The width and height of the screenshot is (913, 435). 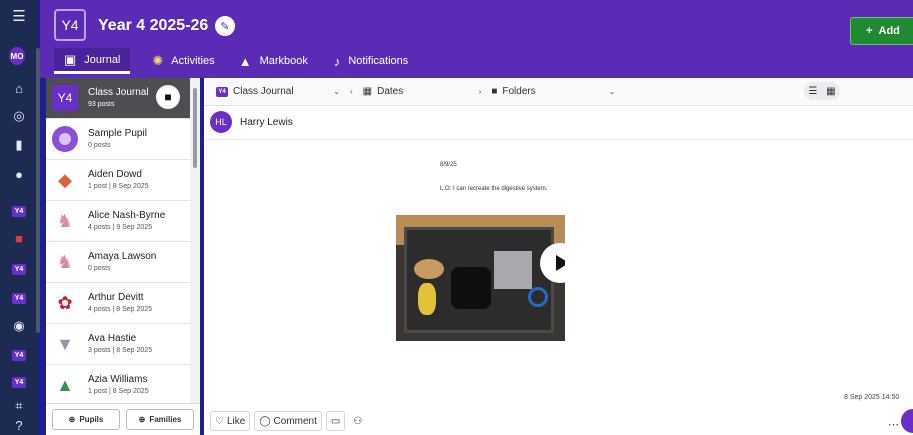 What do you see at coordinates (118, 262) in the screenshot?
I see `list-item: ♞ Amaya Lawson 0 posts` at bounding box center [118, 262].